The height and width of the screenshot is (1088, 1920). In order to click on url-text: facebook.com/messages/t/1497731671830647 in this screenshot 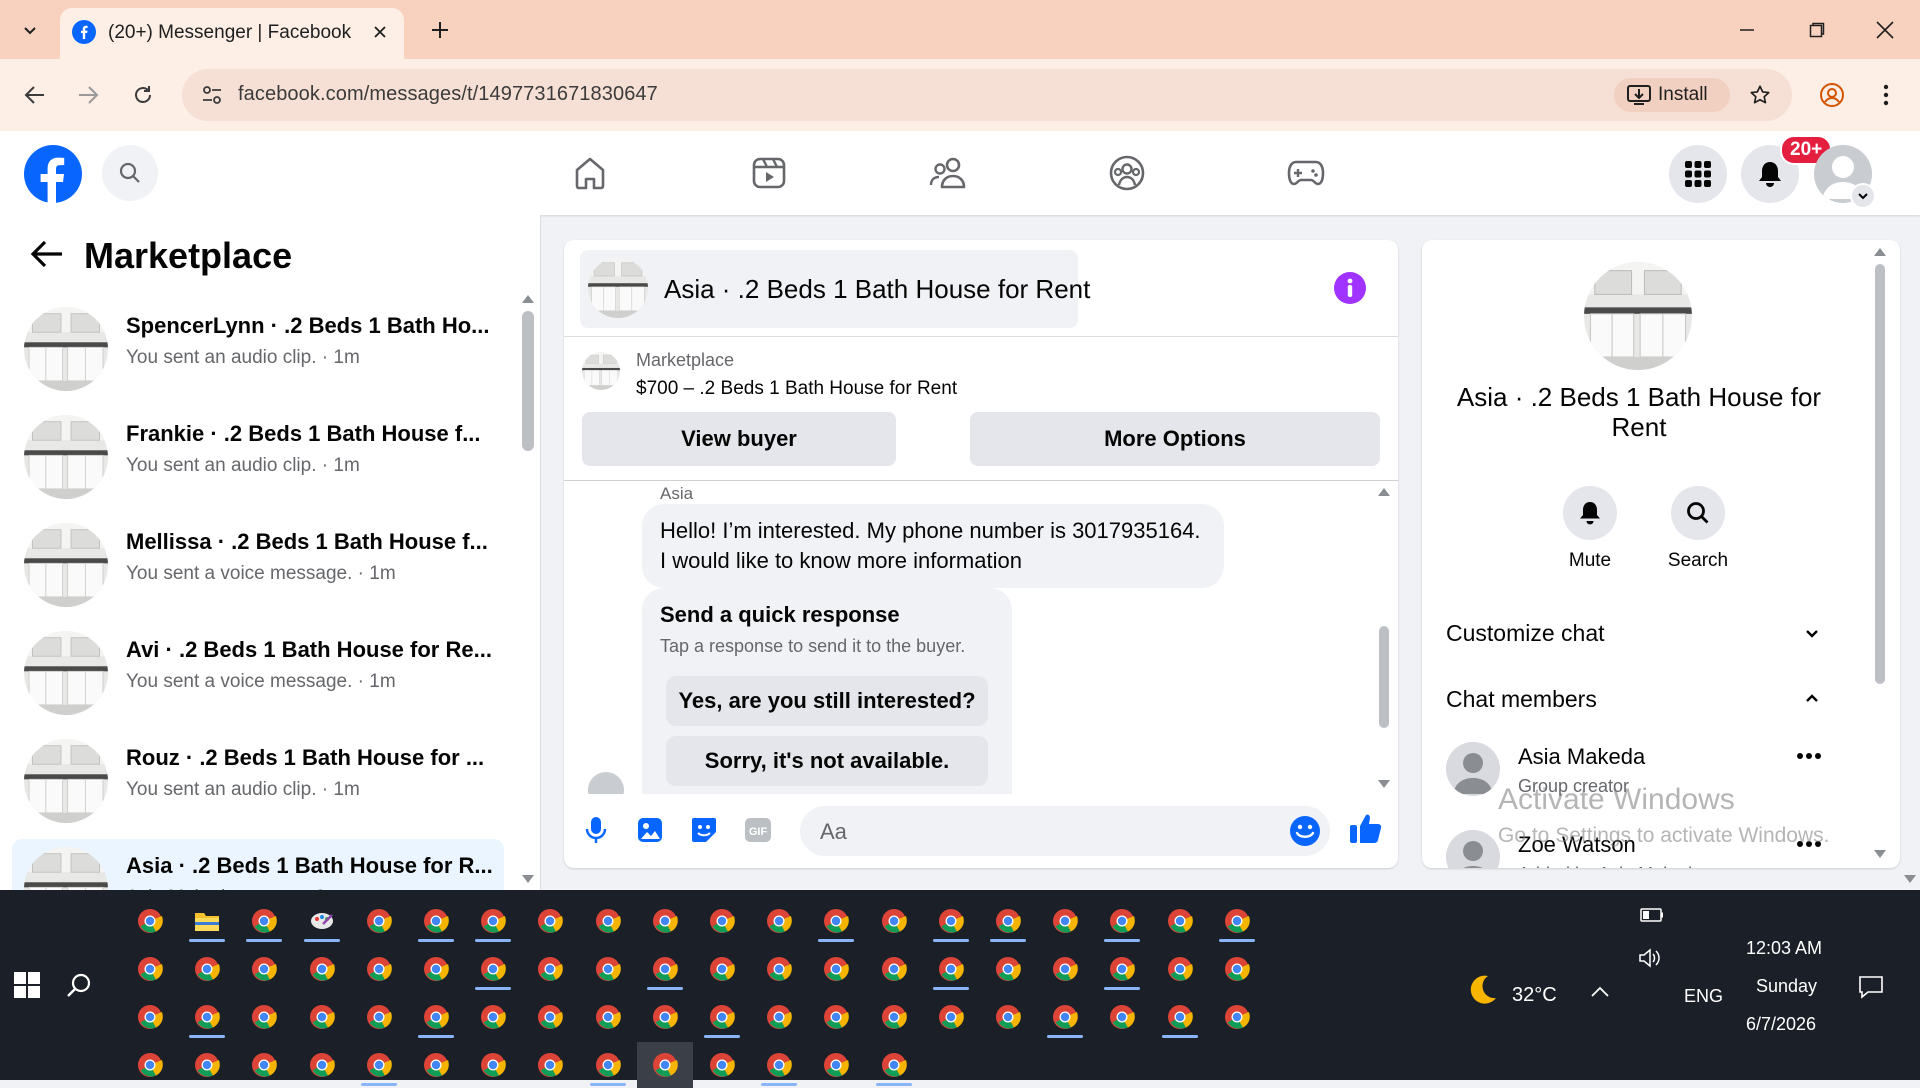, I will do `click(448, 94)`.